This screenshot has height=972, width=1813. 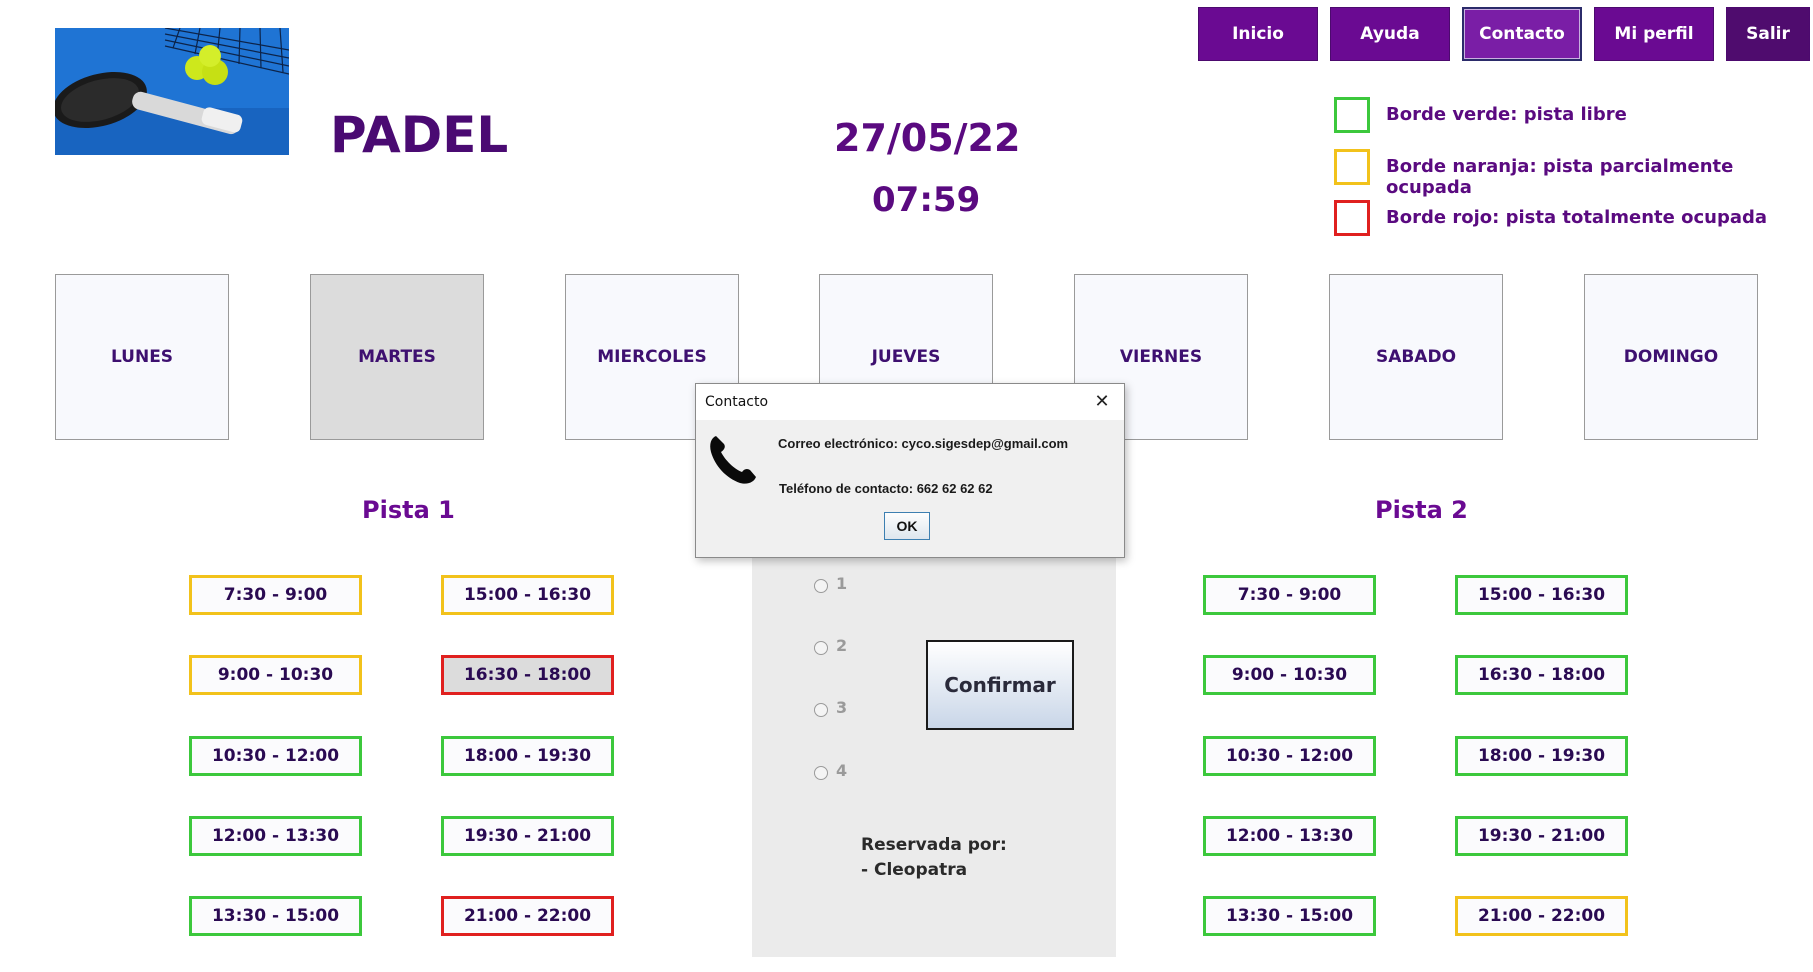 What do you see at coordinates (927, 138) in the screenshot?
I see `current-date: 27/05/22` at bounding box center [927, 138].